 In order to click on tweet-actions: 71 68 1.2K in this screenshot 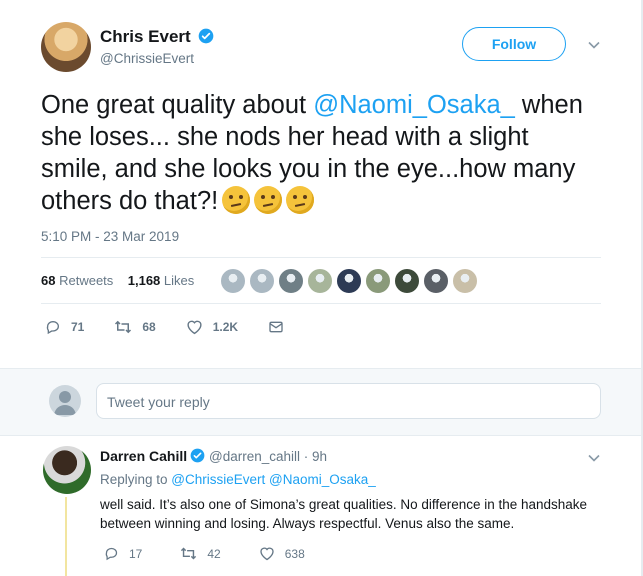, I will do `click(184, 327)`.